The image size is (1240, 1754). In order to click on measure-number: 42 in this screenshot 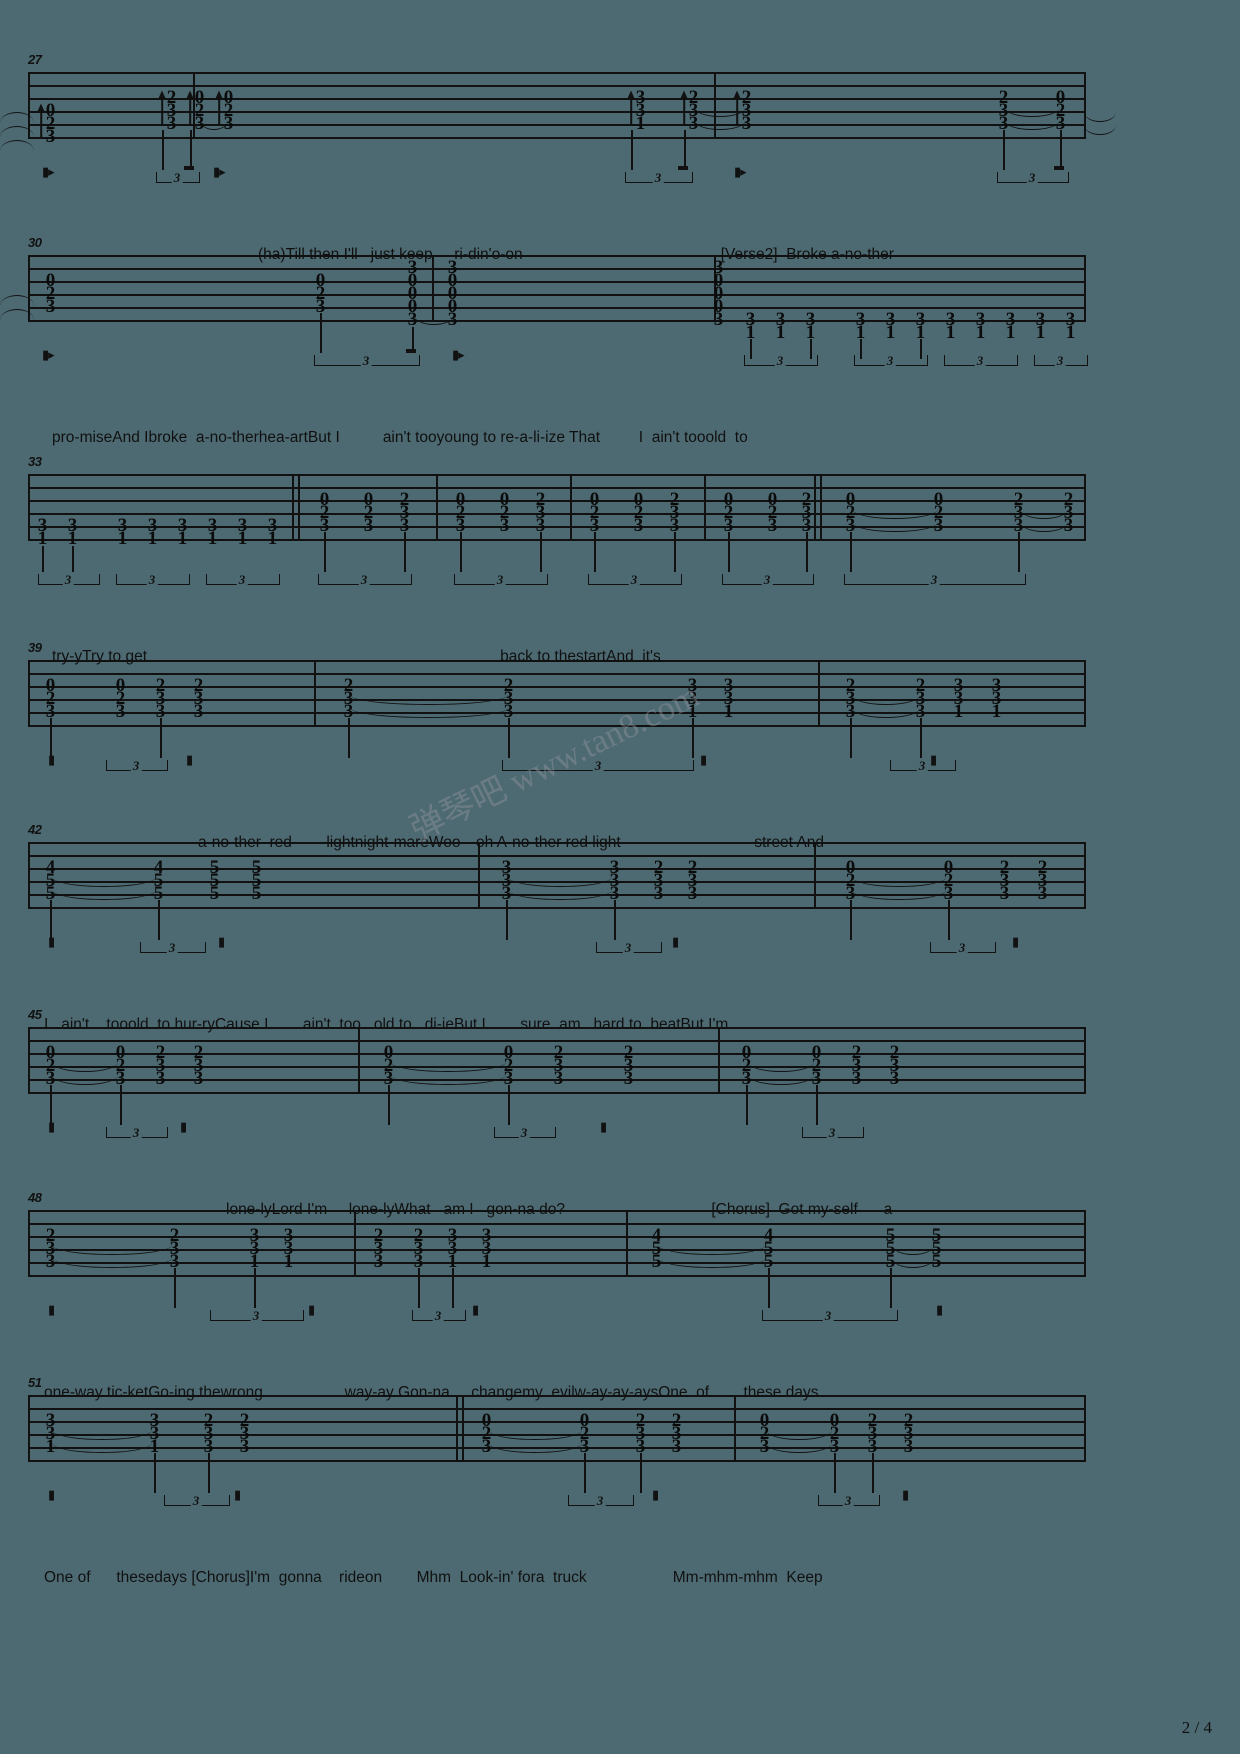, I will do `click(35, 829)`.